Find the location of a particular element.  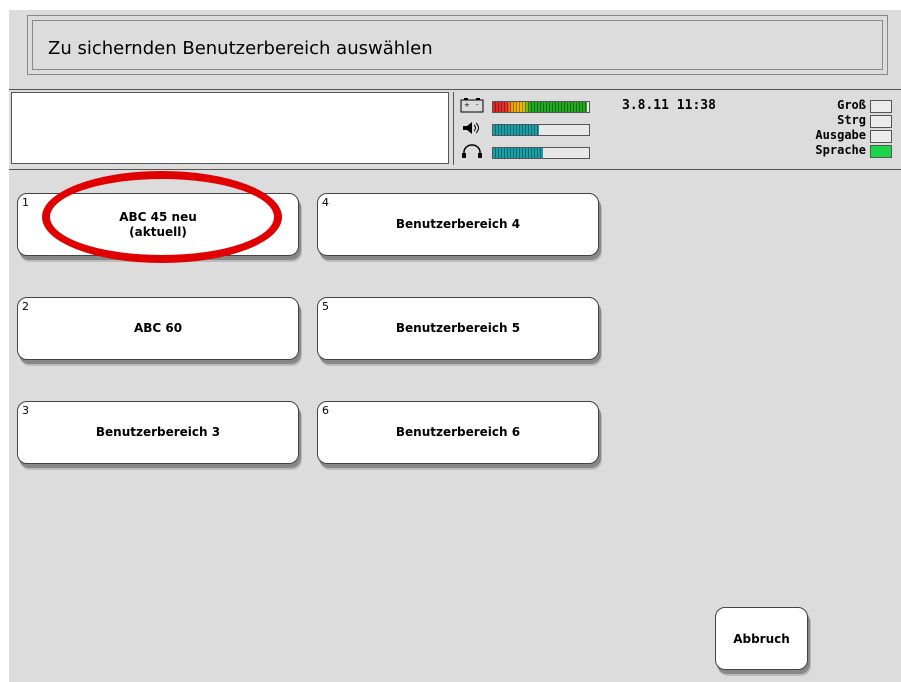

battery-icon: + - is located at coordinates (472, 105).